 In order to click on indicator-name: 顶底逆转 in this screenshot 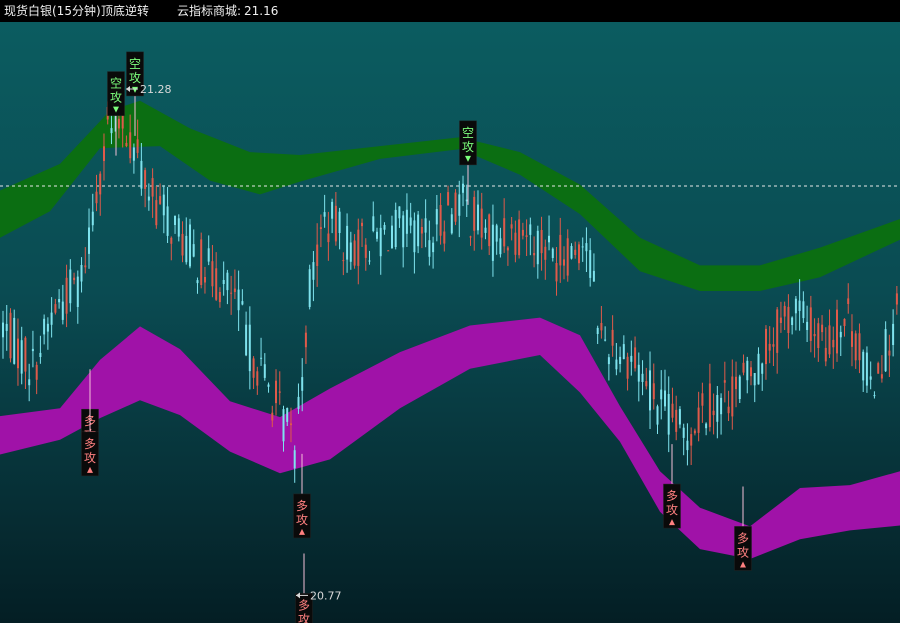, I will do `click(125, 11)`.